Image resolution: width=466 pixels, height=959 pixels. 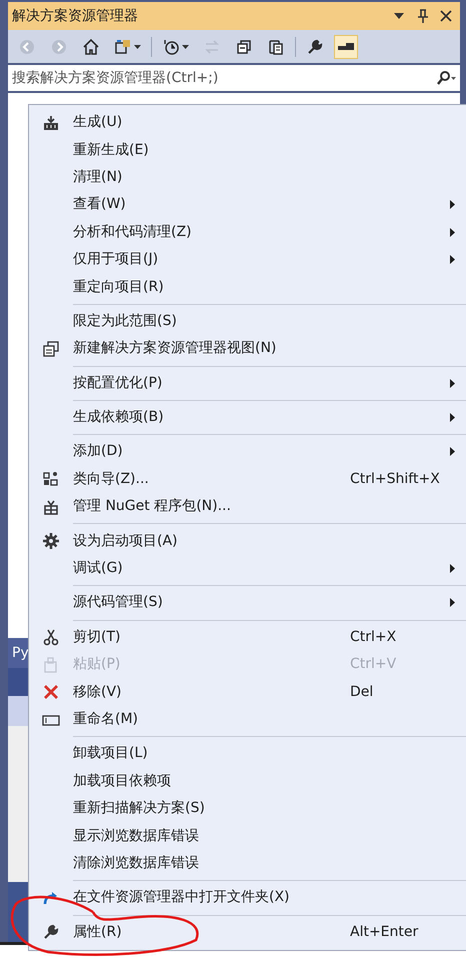 What do you see at coordinates (247, 638) in the screenshot?
I see `menu-item: 剪切(T) Ctrl+X` at bounding box center [247, 638].